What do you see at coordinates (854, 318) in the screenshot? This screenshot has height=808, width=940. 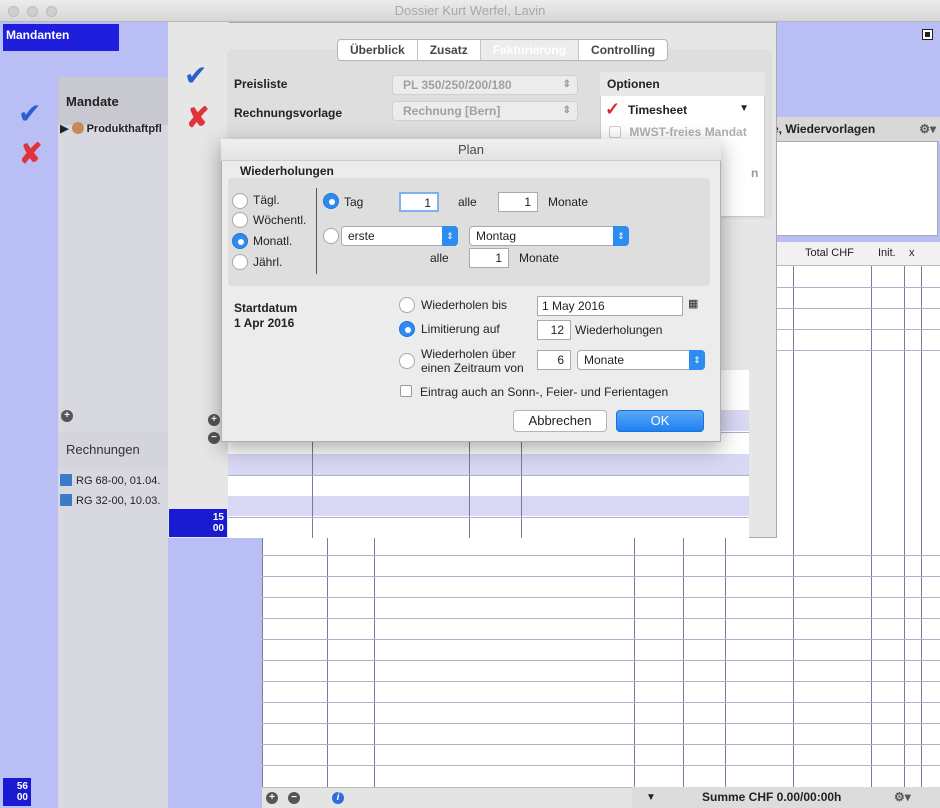 I see `table-body-upper` at bounding box center [854, 318].